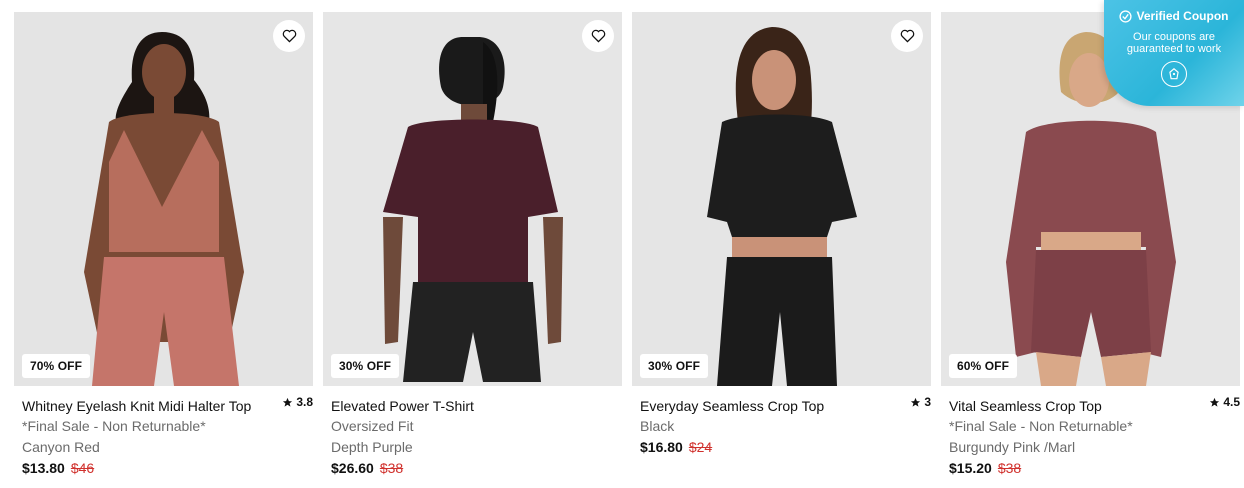  I want to click on rating-value: 4.5, so click(1231, 402).